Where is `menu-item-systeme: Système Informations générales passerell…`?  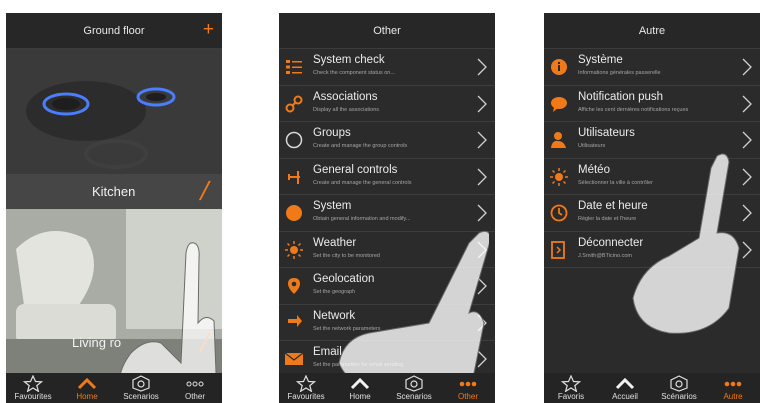
menu-item-systeme: Système Informations générales passerell… is located at coordinates (652, 67).